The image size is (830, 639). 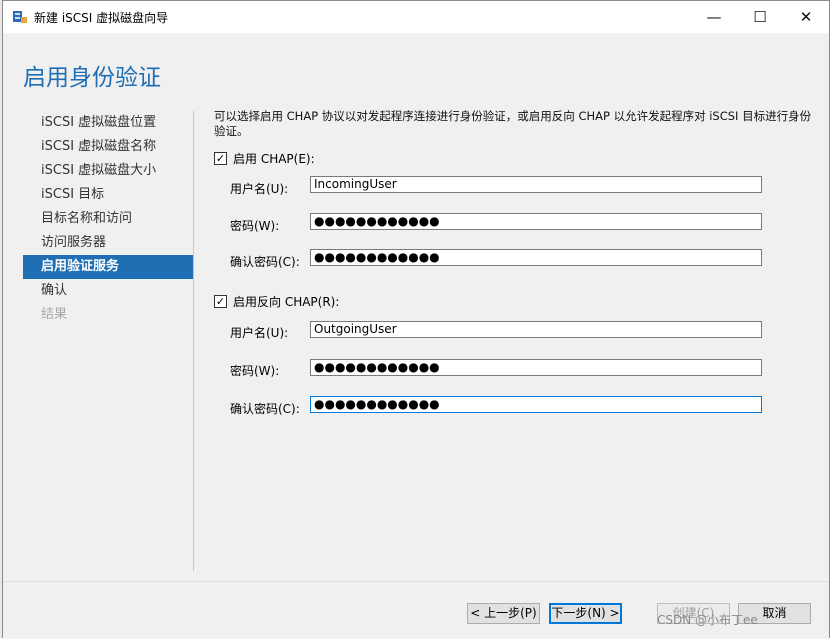 I want to click on wizard-step-item: 结果, so click(x=54, y=314).